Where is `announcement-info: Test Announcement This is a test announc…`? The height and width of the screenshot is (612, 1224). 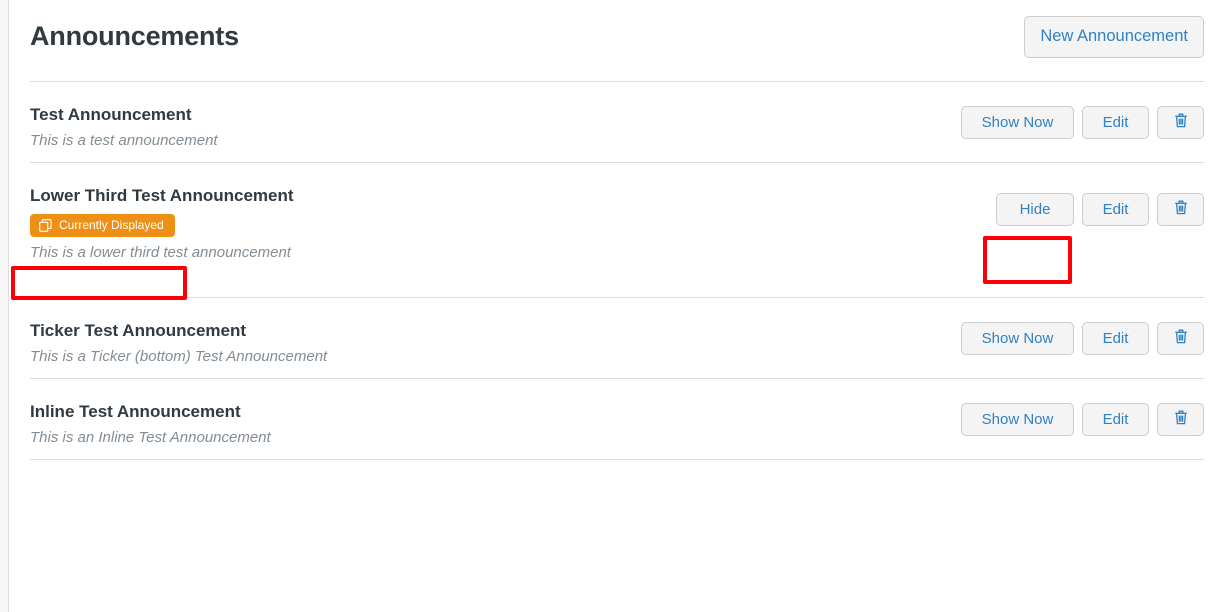 announcement-info: Test Announcement This is a test announc… is located at coordinates (124, 115).